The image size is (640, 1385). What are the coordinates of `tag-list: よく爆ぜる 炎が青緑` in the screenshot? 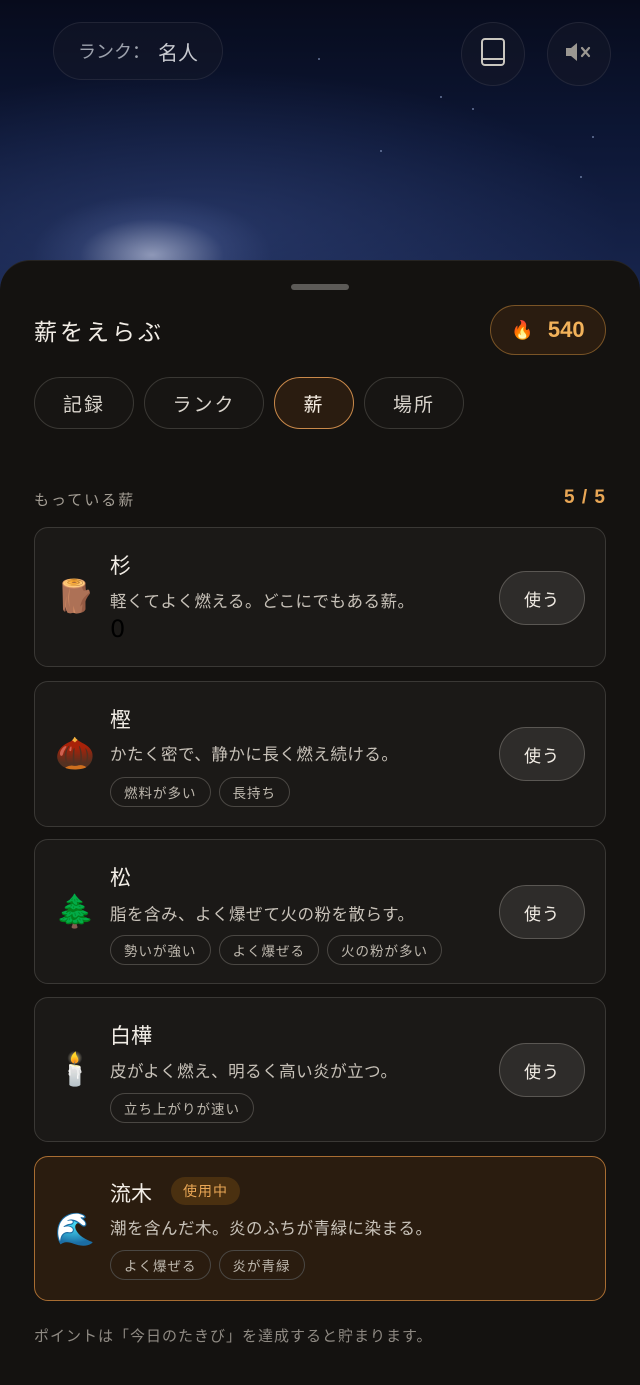 It's located at (207, 1265).